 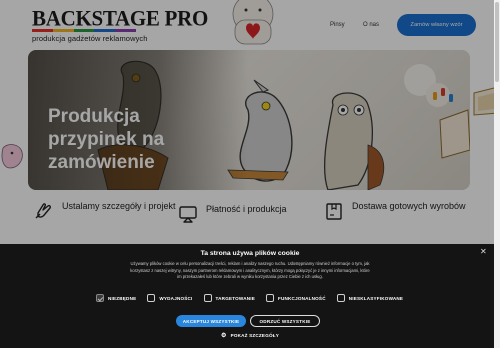 What do you see at coordinates (122, 298) in the screenshot?
I see `cookie-option-label: NIEZBĘDNE` at bounding box center [122, 298].